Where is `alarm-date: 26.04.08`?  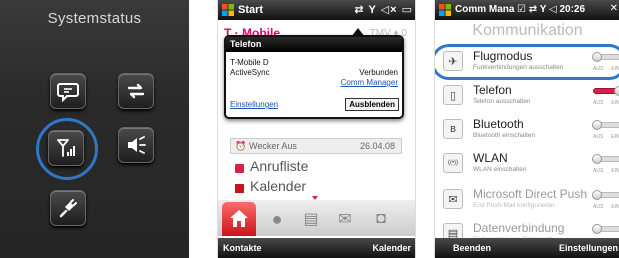 alarm-date: 26.04.08 is located at coordinates (377, 146).